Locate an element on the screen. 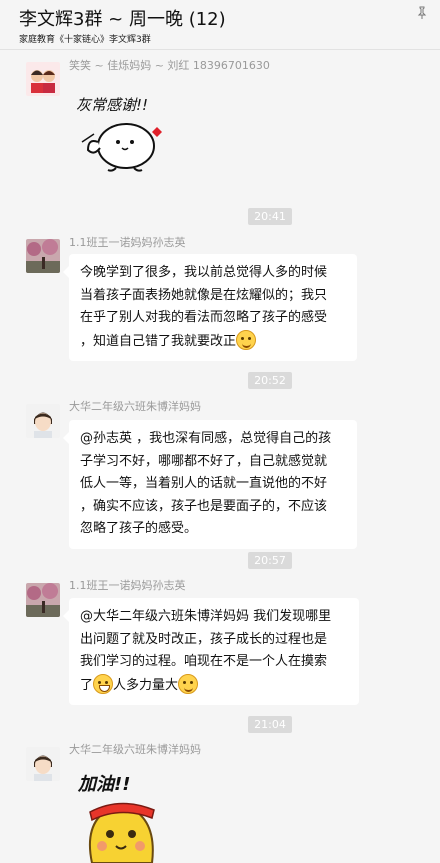 The image size is (440, 863). timestamp: 20:41 is located at coordinates (270, 216).